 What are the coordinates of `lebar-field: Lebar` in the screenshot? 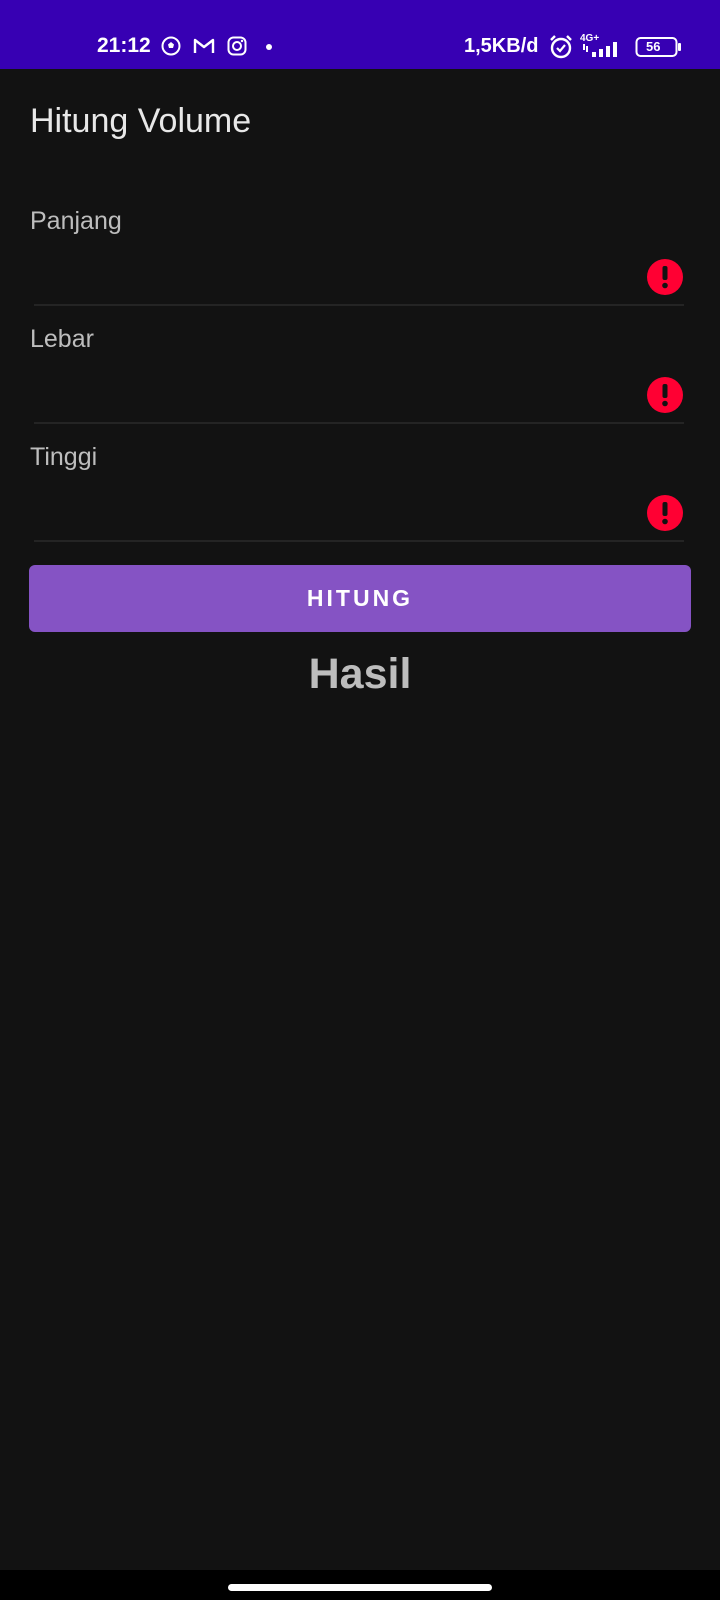 It's located at (357, 375).